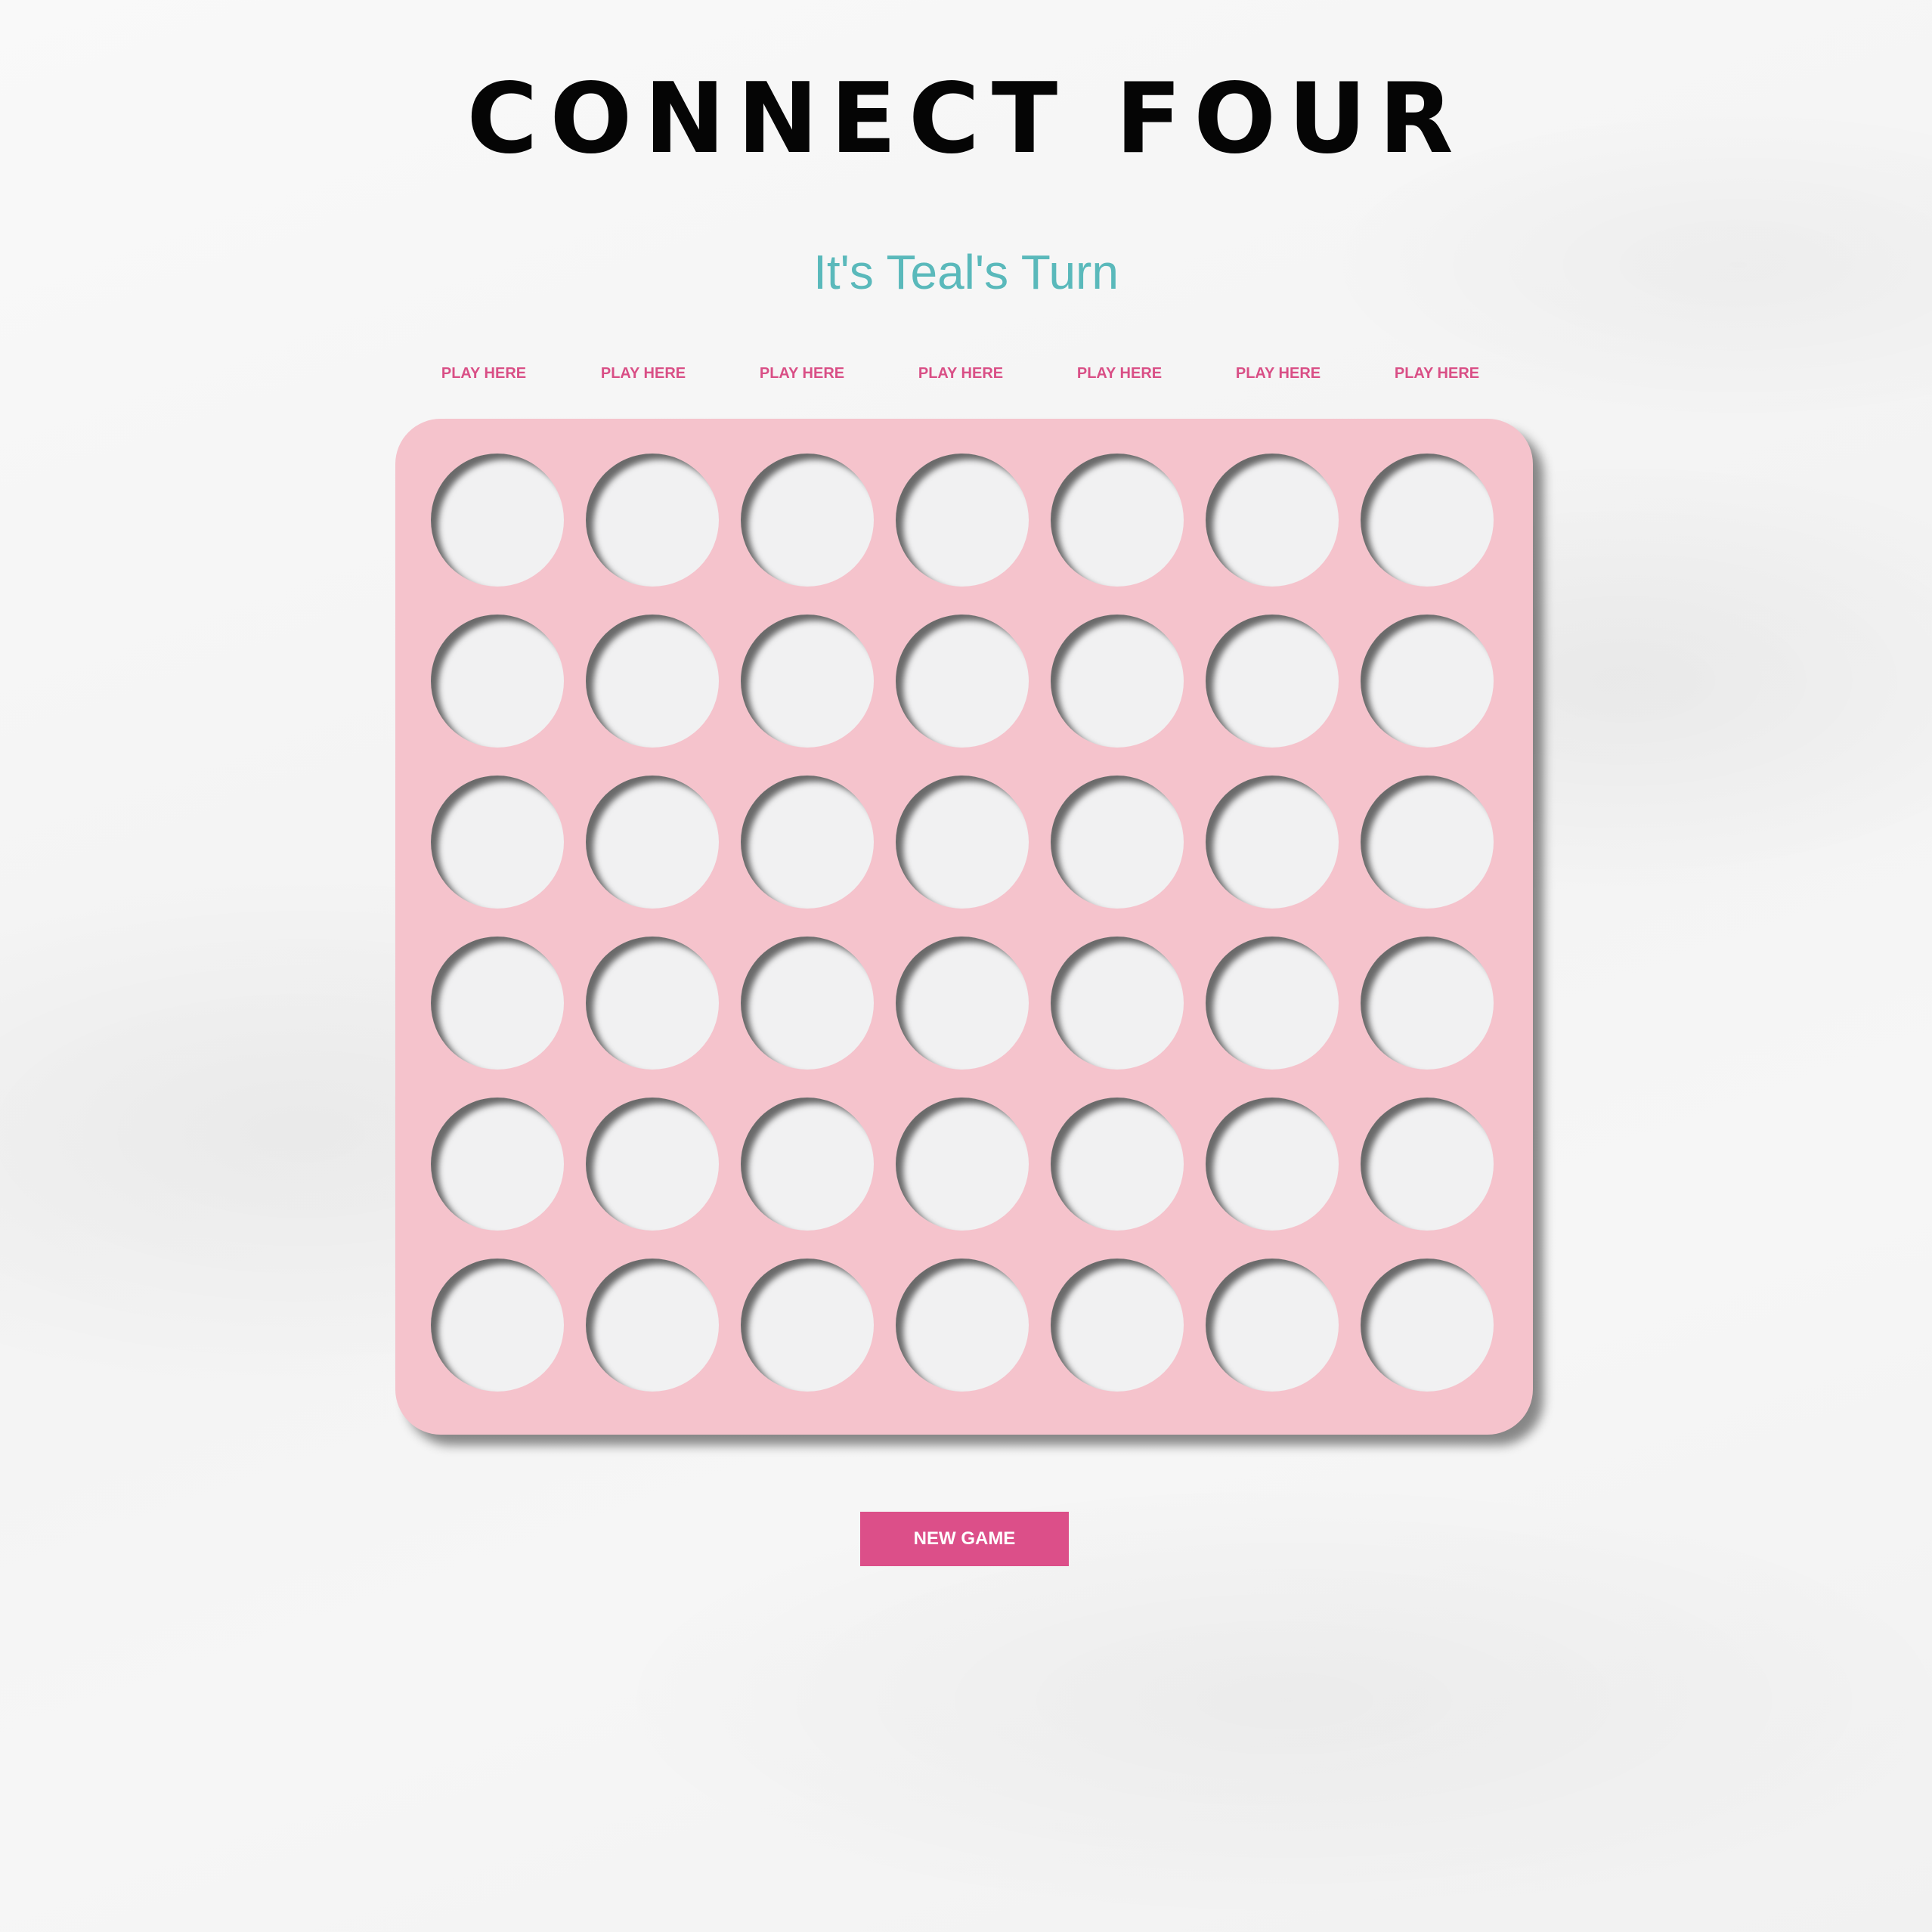 The height and width of the screenshot is (1932, 1932). Describe the element at coordinates (966, 272) in the screenshot. I see `turn-indicator: It's Teal's Turn` at that location.